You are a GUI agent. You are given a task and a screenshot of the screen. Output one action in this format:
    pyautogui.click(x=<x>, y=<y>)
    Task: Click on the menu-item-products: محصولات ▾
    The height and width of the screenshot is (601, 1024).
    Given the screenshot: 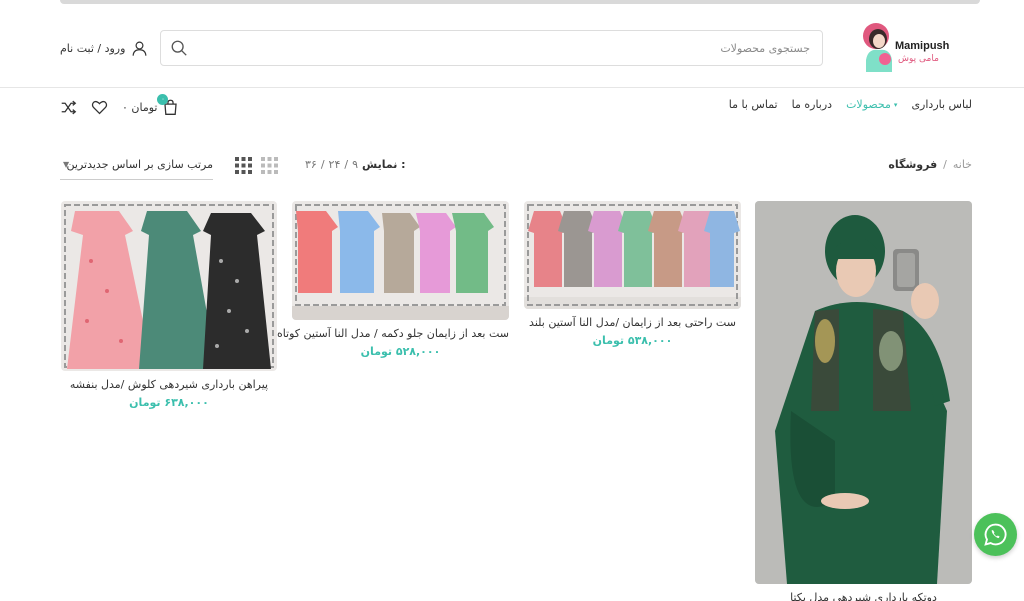 What is the action you would take?
    pyautogui.click(x=871, y=104)
    